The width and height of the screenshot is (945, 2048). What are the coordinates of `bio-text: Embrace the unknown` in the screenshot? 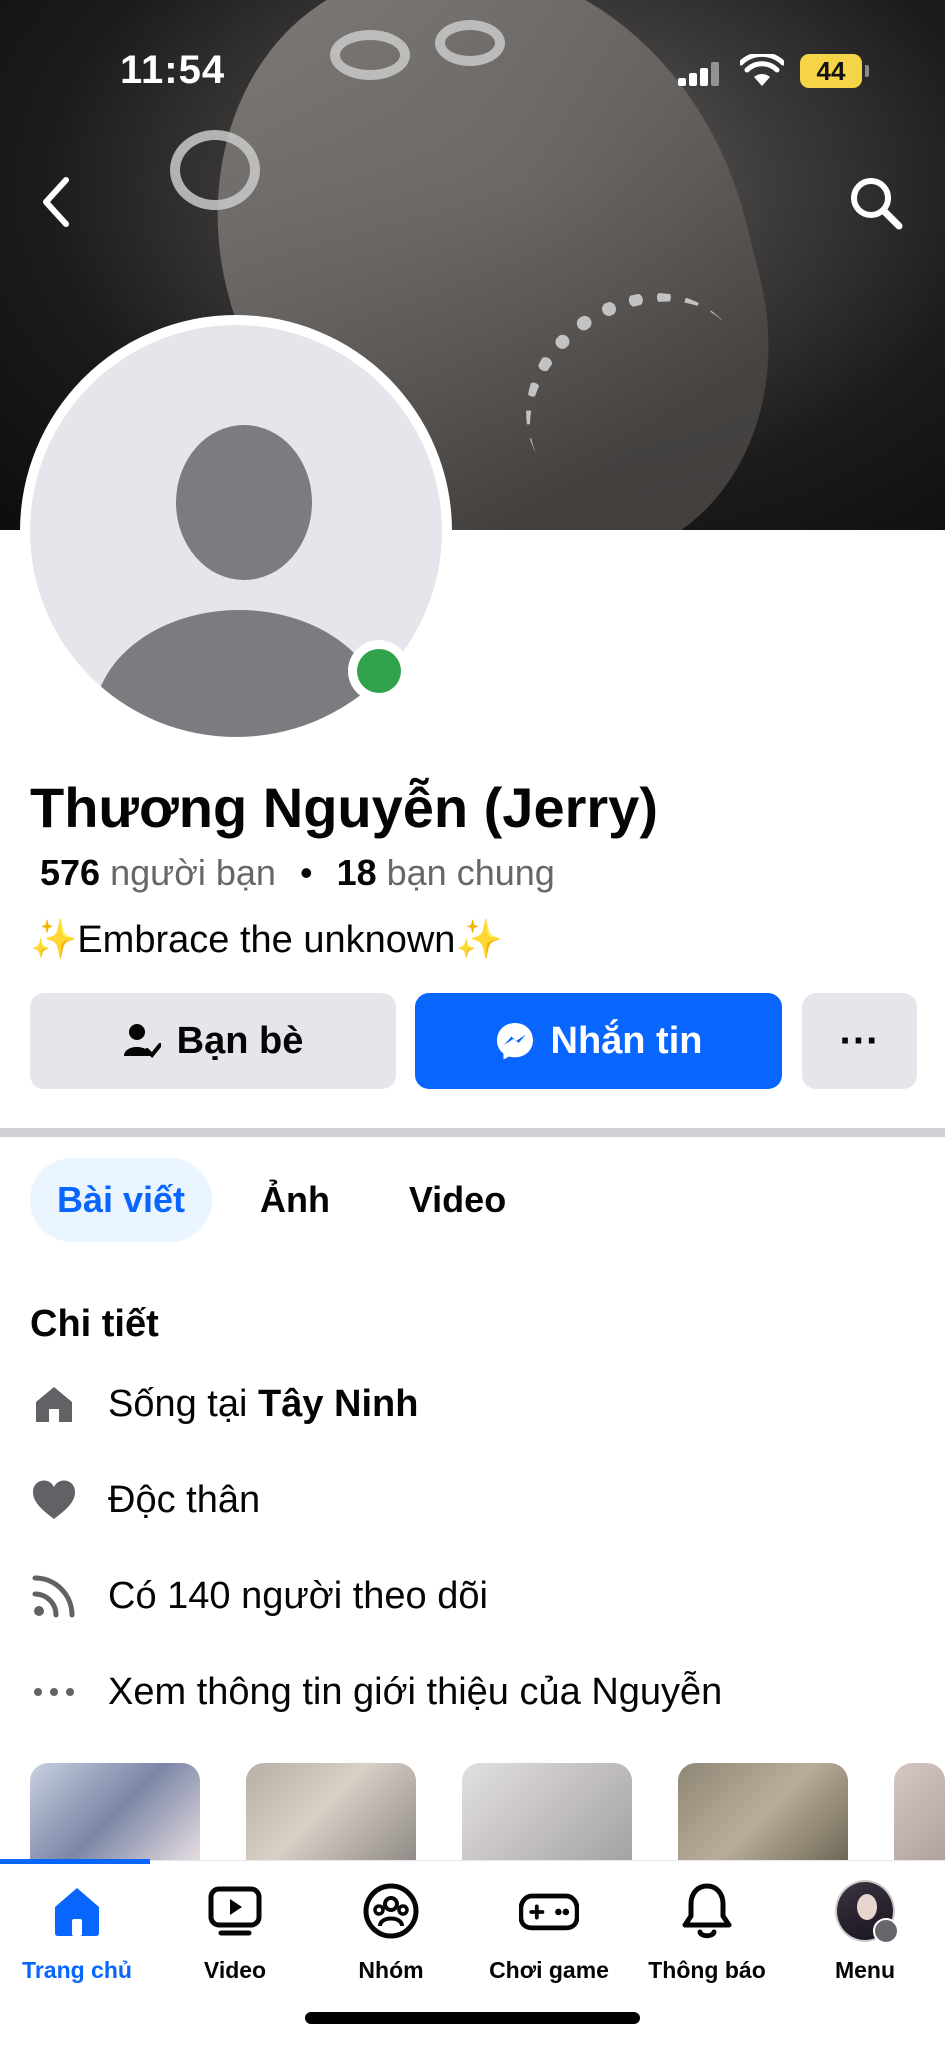 It's located at (266, 940).